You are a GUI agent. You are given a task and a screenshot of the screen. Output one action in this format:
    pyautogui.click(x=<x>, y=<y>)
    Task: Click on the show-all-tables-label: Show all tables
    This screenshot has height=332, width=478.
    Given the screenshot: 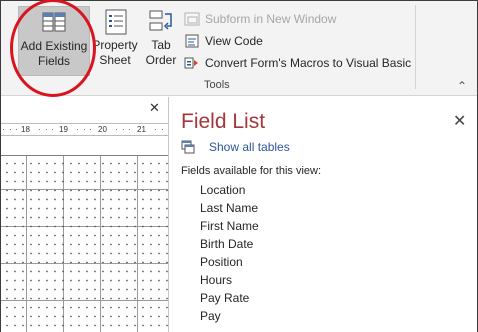 What is the action you would take?
    pyautogui.click(x=249, y=147)
    